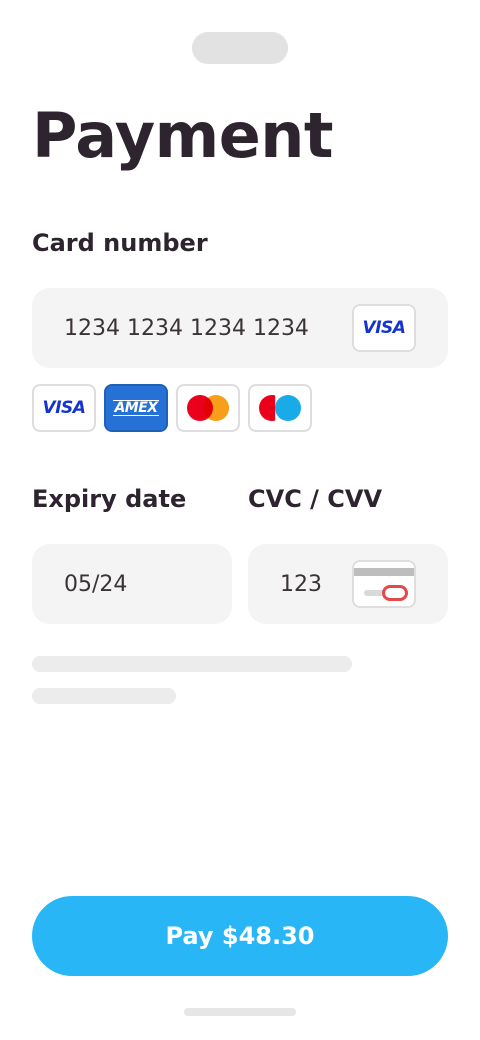 The height and width of the screenshot is (1040, 480). What do you see at coordinates (114, 584) in the screenshot?
I see `expiry-date-input` at bounding box center [114, 584].